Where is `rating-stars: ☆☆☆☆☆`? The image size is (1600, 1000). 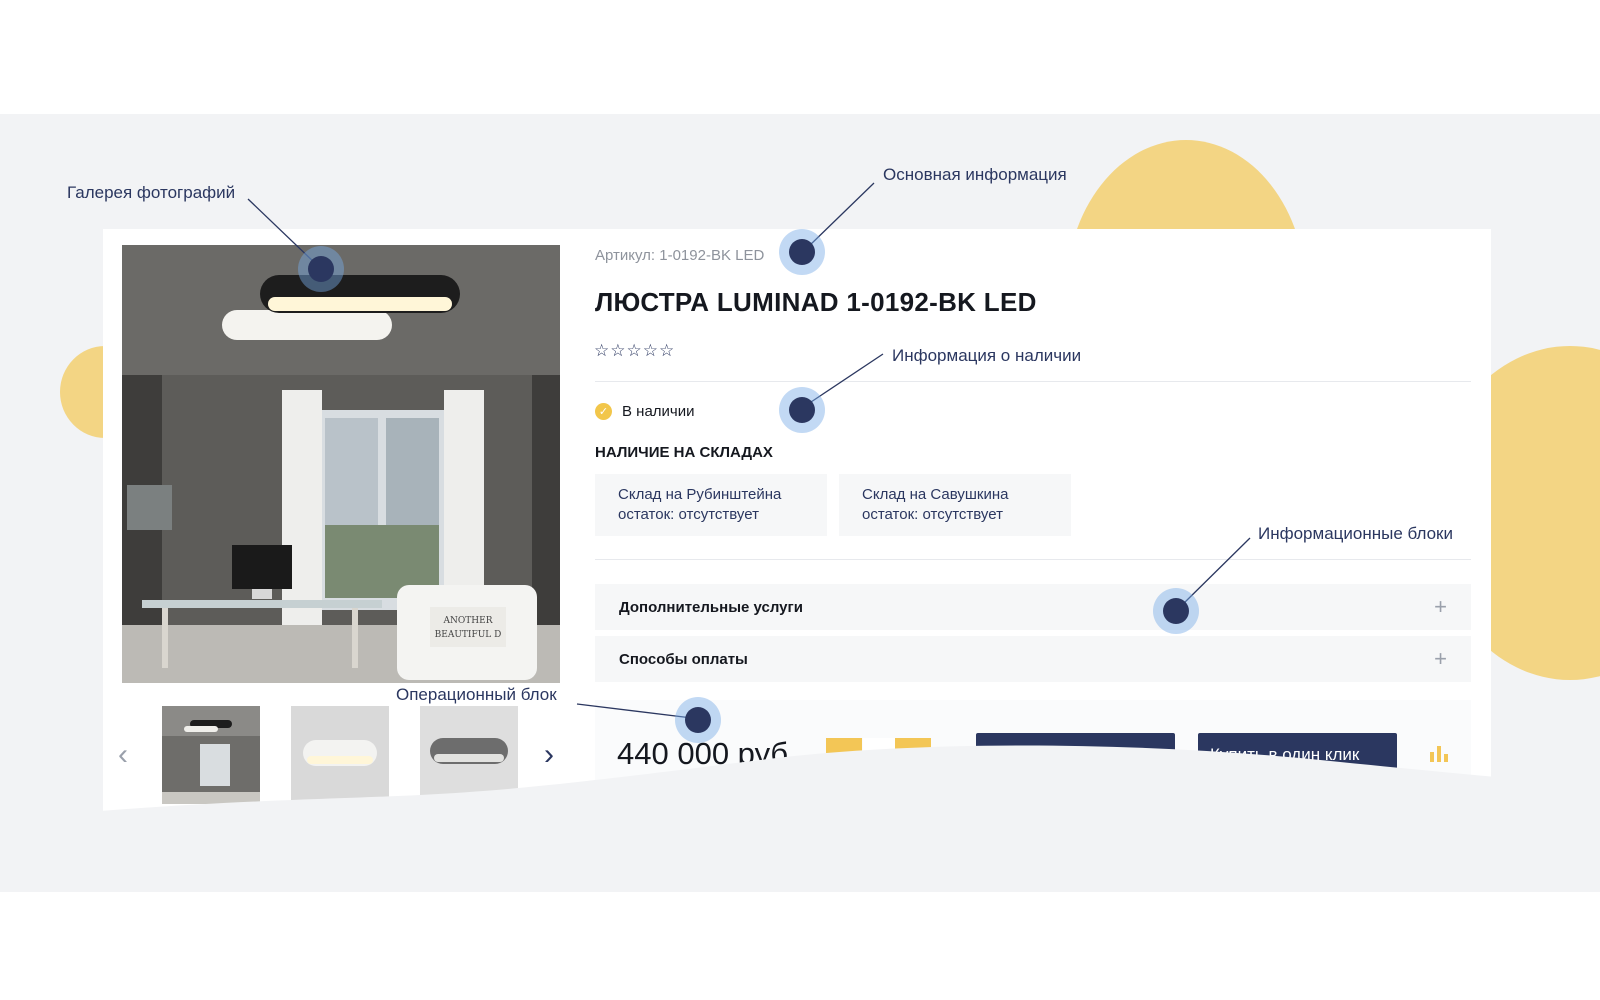
rating-stars: ☆☆☆☆☆ is located at coordinates (634, 351).